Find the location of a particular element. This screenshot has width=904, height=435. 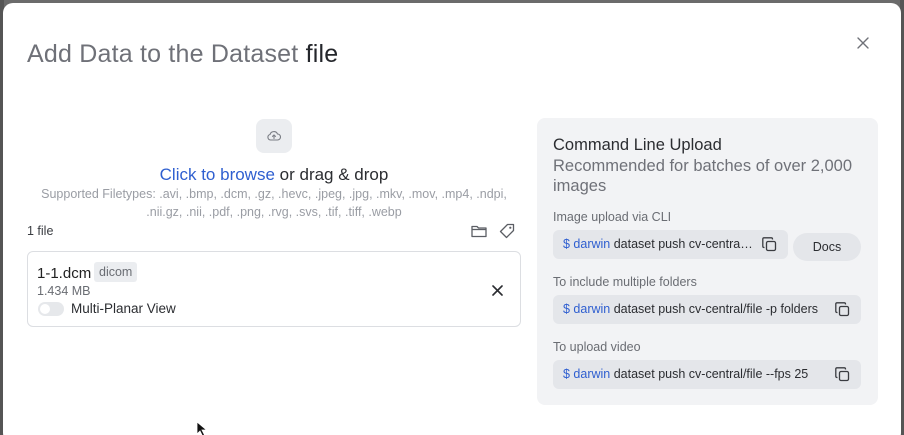

dropzone-instructions: Click to browse or drag & drop is located at coordinates (274, 175).